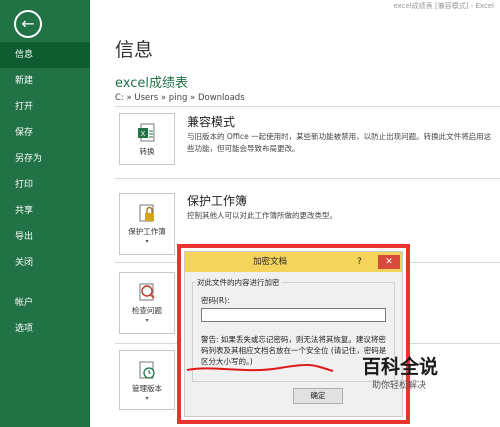 The image size is (500, 427). I want to click on password-label: 密码(R):, so click(215, 300).